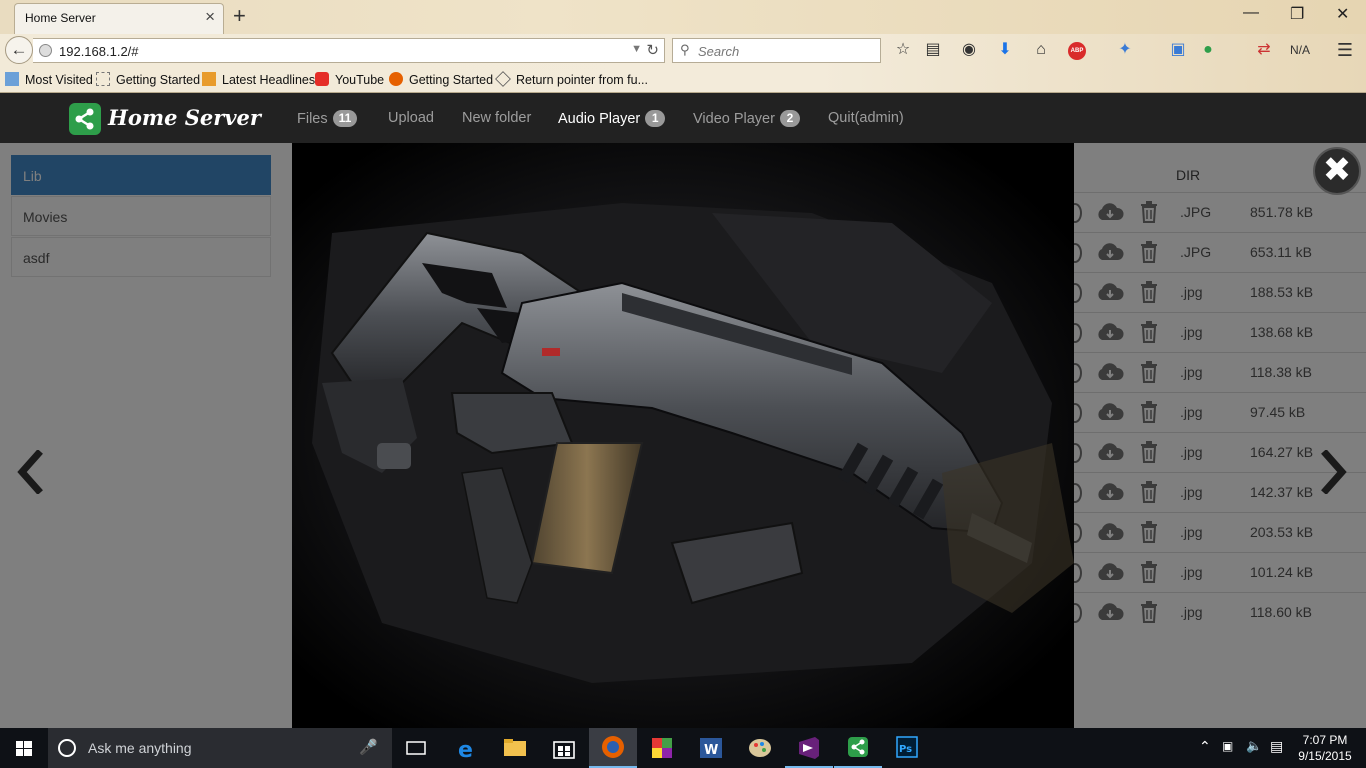 The image size is (1366, 768). I want to click on bookmark-most-visited: Most Visited, so click(49, 79).